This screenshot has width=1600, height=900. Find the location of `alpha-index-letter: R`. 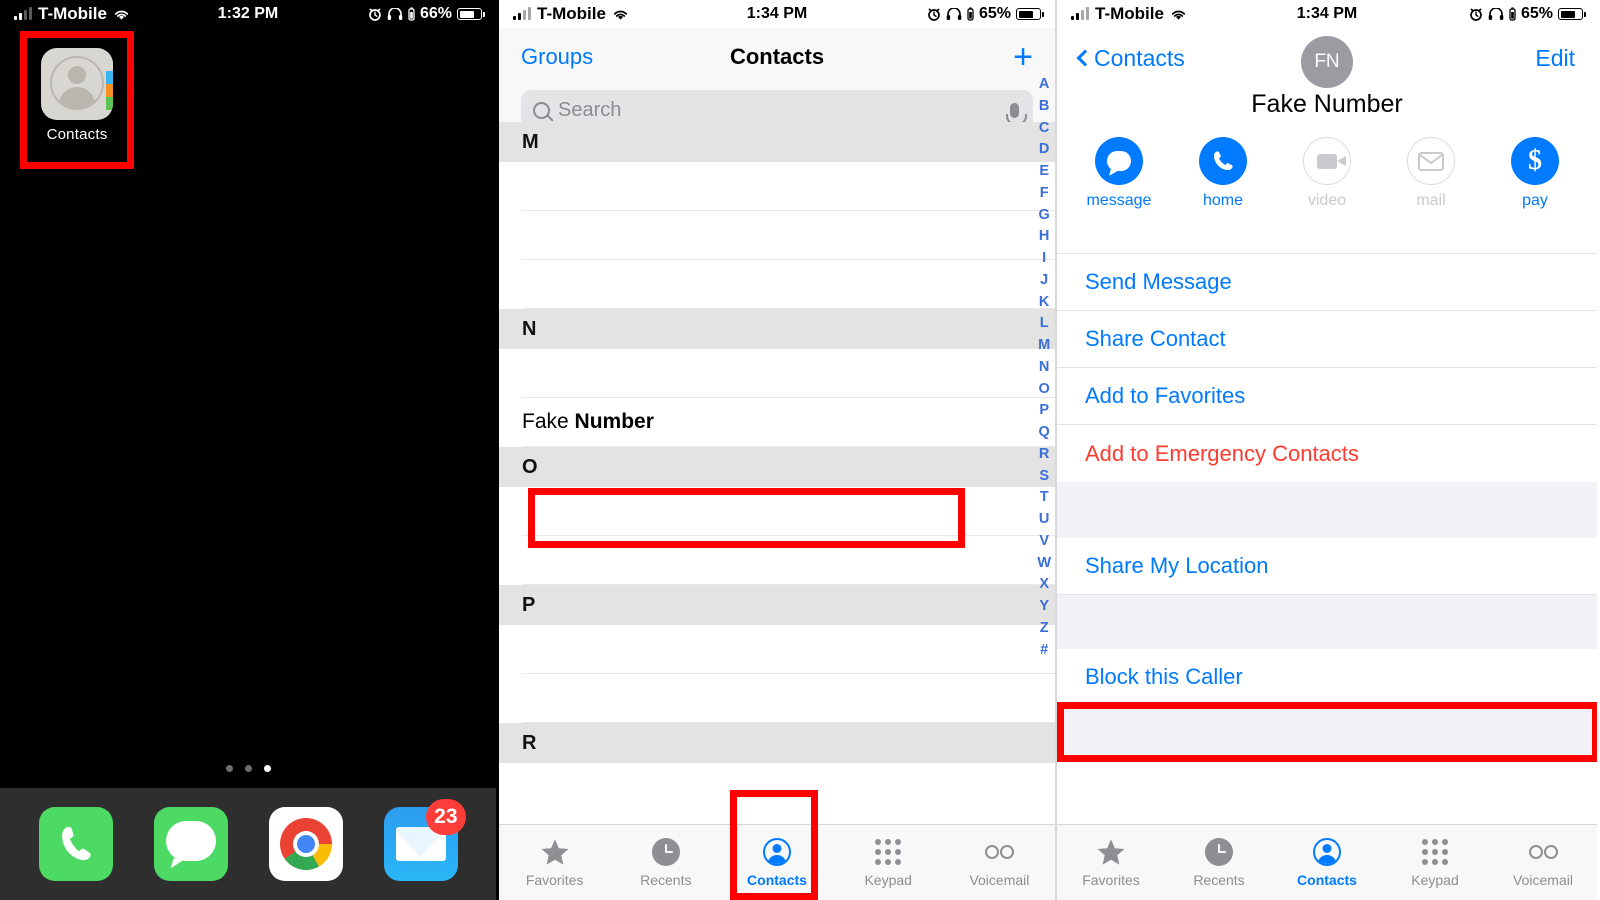

alpha-index-letter: R is located at coordinates (1044, 455).